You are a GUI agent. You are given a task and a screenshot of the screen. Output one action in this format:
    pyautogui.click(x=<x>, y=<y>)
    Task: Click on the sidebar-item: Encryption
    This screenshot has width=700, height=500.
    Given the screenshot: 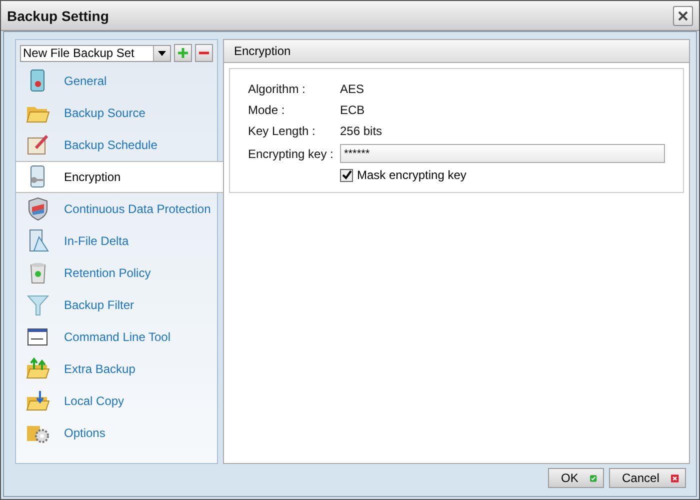 What is the action you would take?
    pyautogui.click(x=119, y=177)
    